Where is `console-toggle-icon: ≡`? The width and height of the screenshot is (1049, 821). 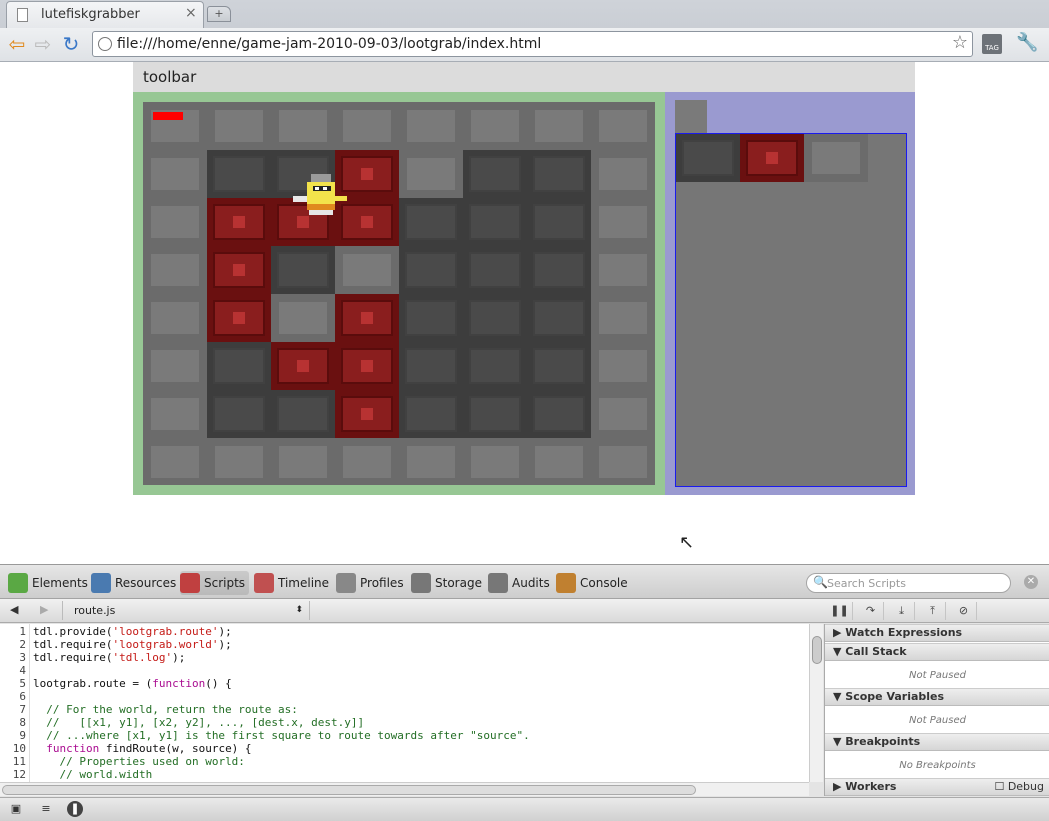
console-toggle-icon: ≡ is located at coordinates (46, 809).